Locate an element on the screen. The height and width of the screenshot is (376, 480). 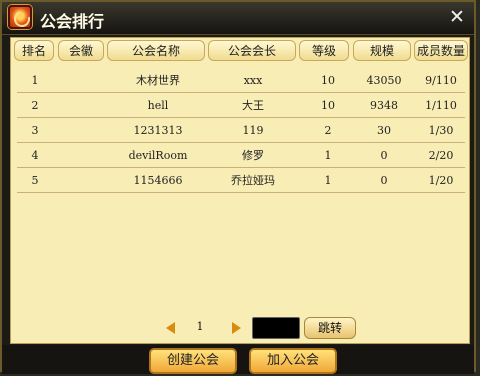
members-cell: 1/20 is located at coordinates (441, 180).